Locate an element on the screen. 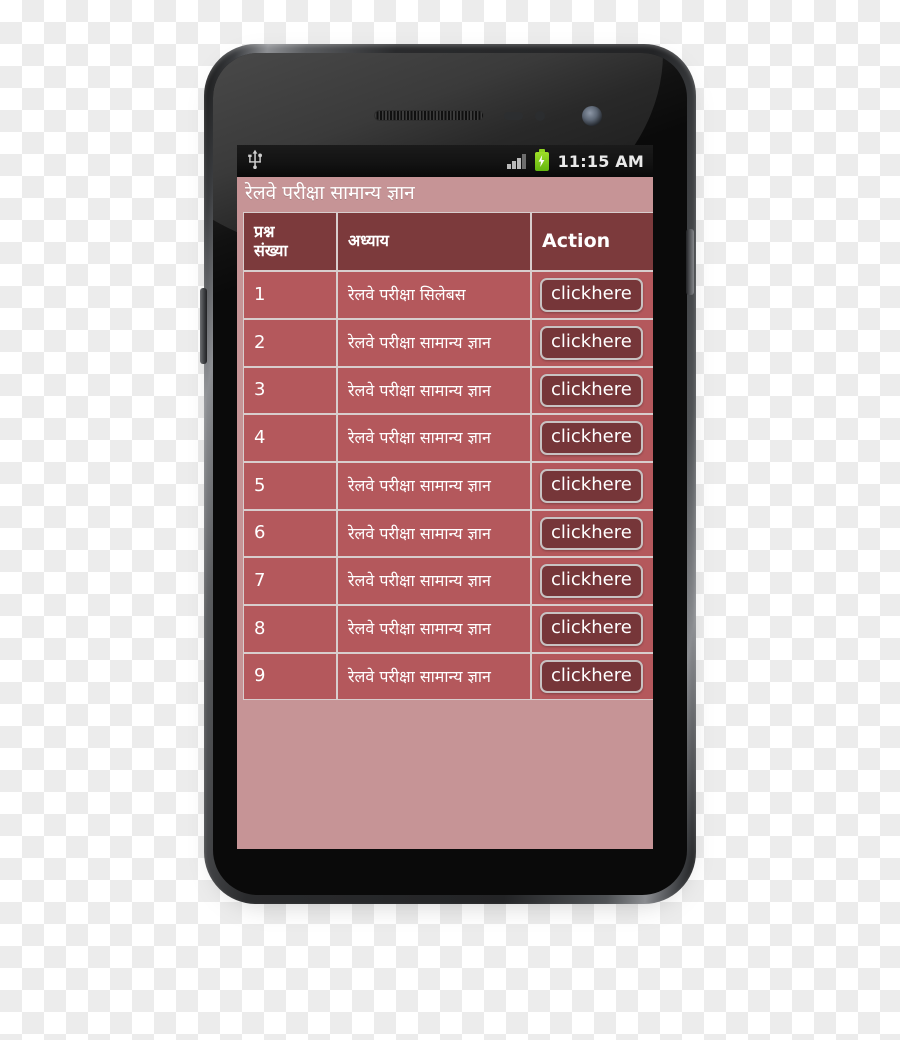  front-camera is located at coordinates (592, 116).